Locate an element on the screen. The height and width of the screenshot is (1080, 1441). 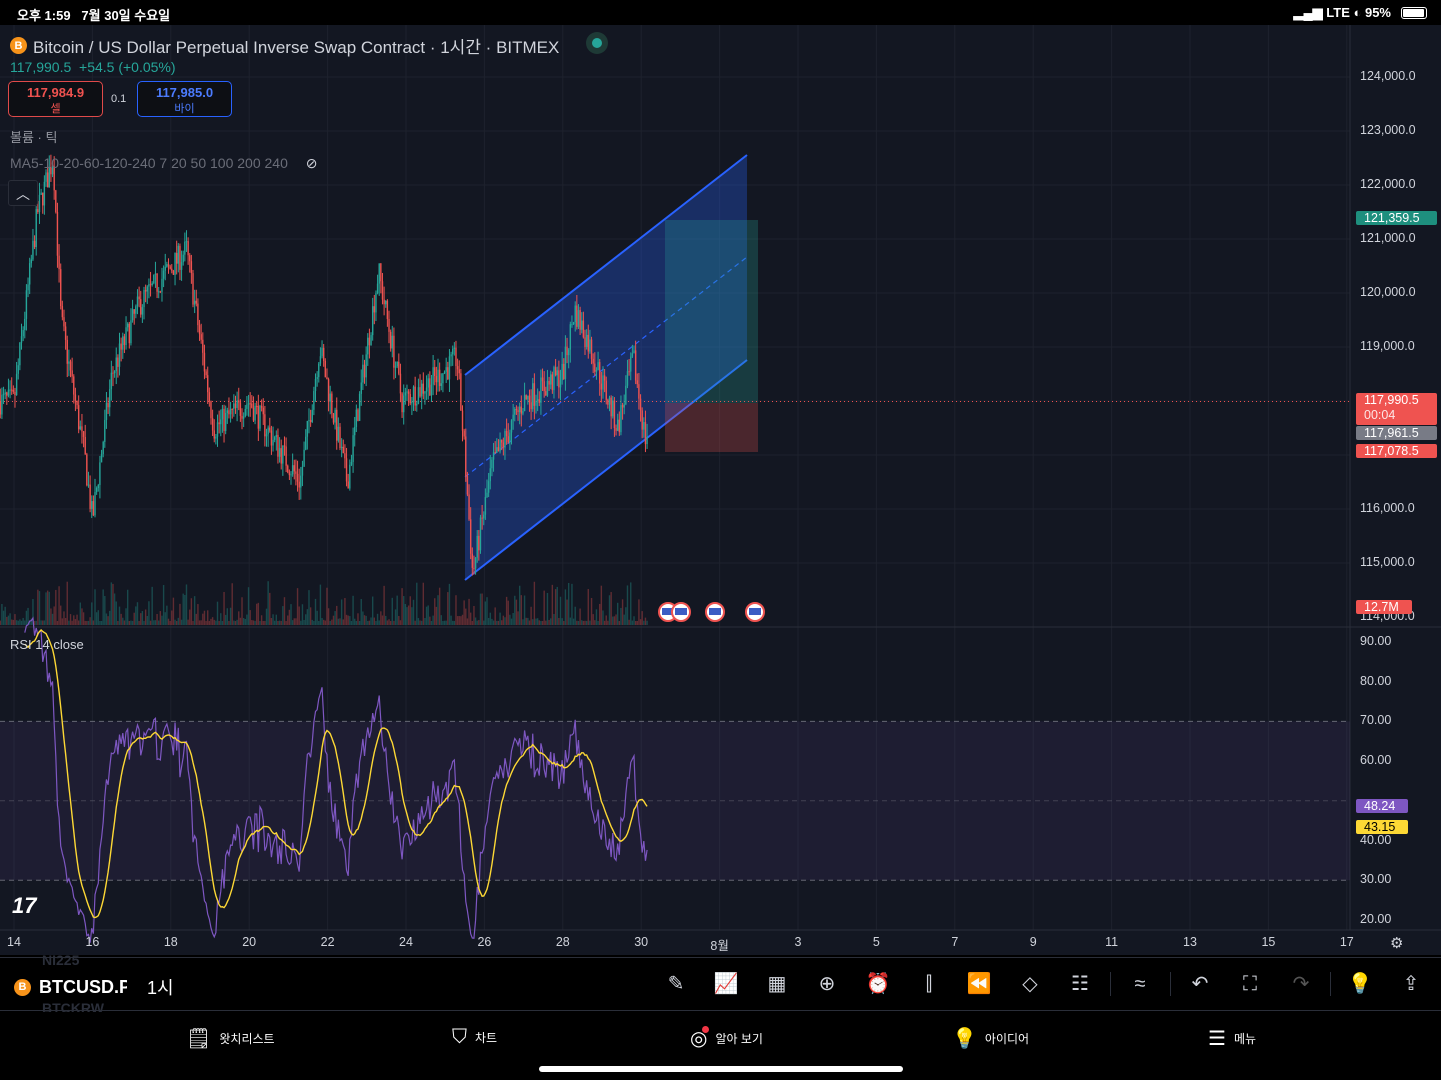
nav-menu: ☰ 메뉴 is located at coordinates (1232, 1038).